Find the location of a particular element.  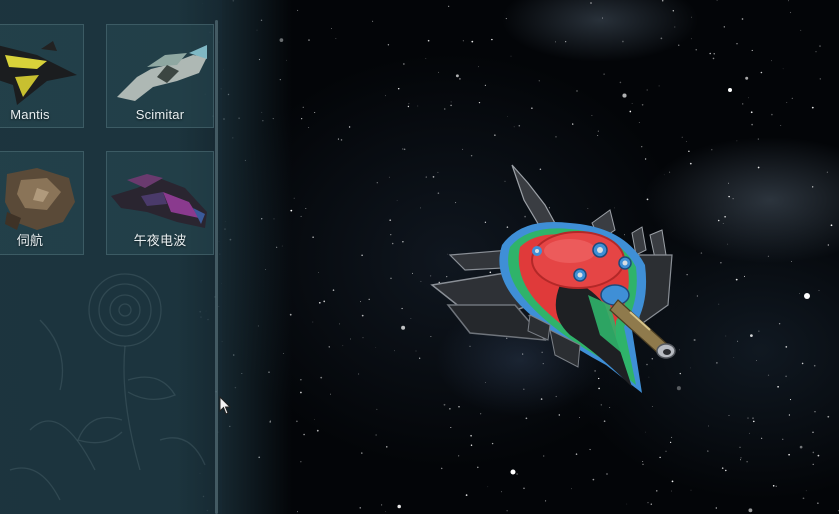

inventory-scrollbar is located at coordinates (216, 267).